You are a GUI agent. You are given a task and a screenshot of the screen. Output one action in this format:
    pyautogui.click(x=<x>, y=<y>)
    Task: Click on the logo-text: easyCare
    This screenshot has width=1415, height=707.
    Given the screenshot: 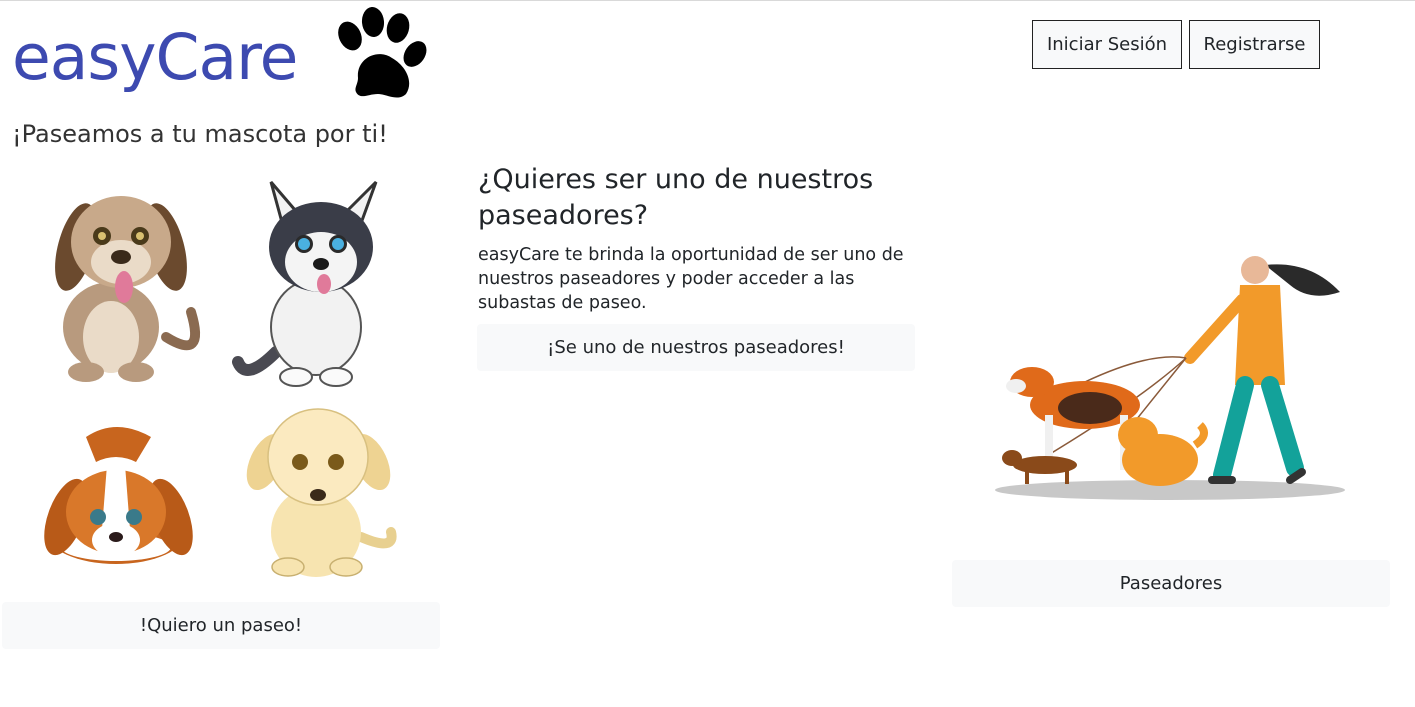 What is the action you would take?
    pyautogui.click(x=155, y=57)
    